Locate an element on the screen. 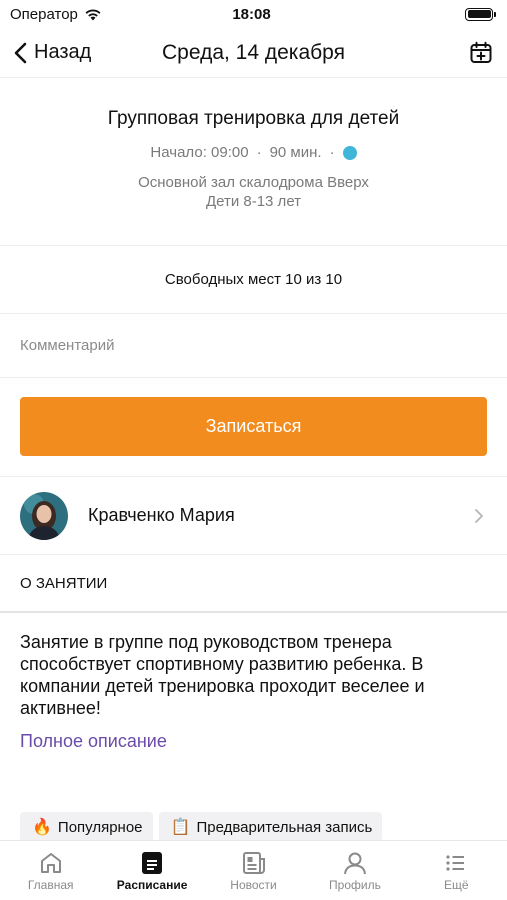 The height and width of the screenshot is (900, 507). tab-label: Расписание is located at coordinates (152, 885).